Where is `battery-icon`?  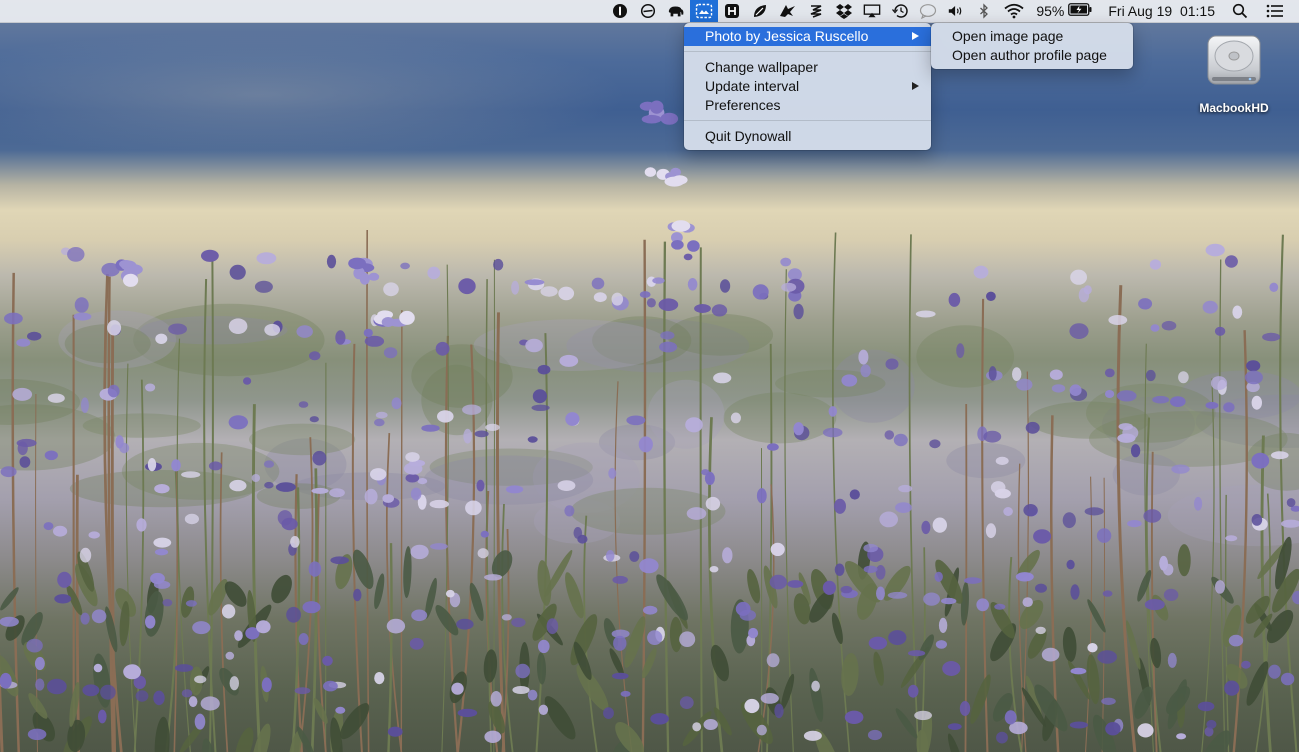
battery-icon is located at coordinates (1080, 11).